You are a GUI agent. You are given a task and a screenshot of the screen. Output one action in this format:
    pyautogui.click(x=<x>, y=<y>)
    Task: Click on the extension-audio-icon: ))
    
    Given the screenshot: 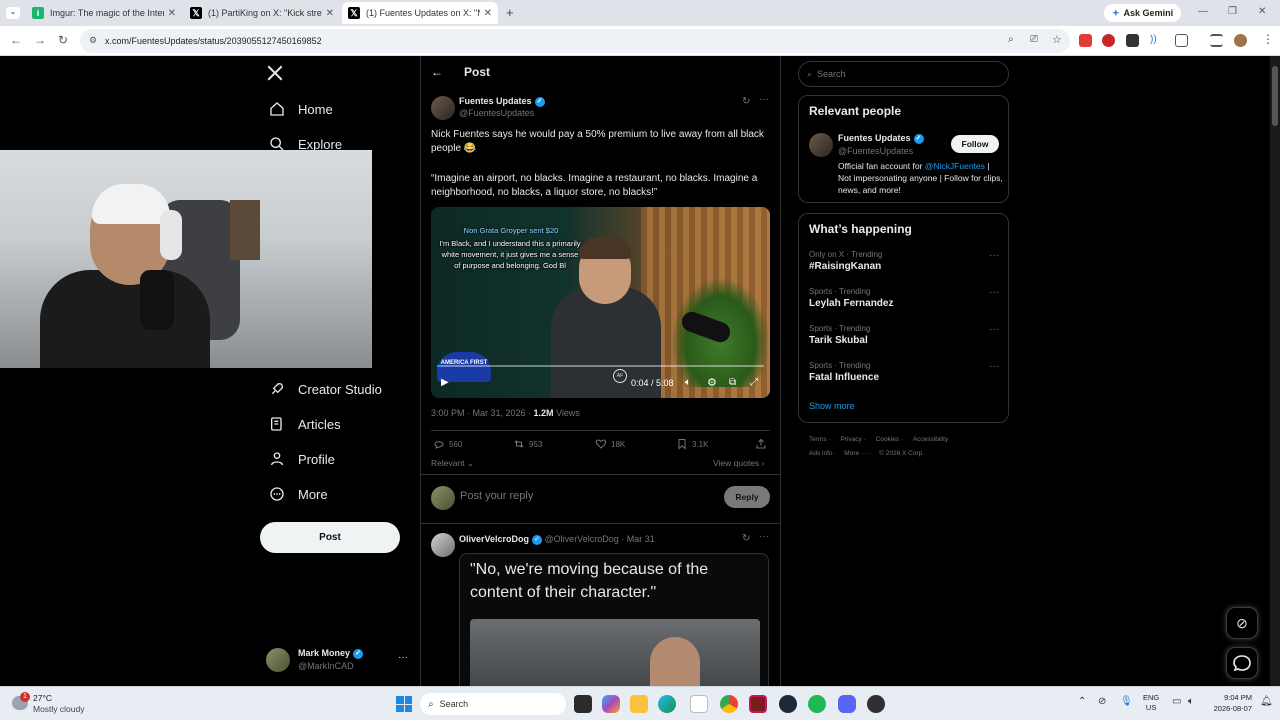 What is the action you would take?
    pyautogui.click(x=1156, y=40)
    